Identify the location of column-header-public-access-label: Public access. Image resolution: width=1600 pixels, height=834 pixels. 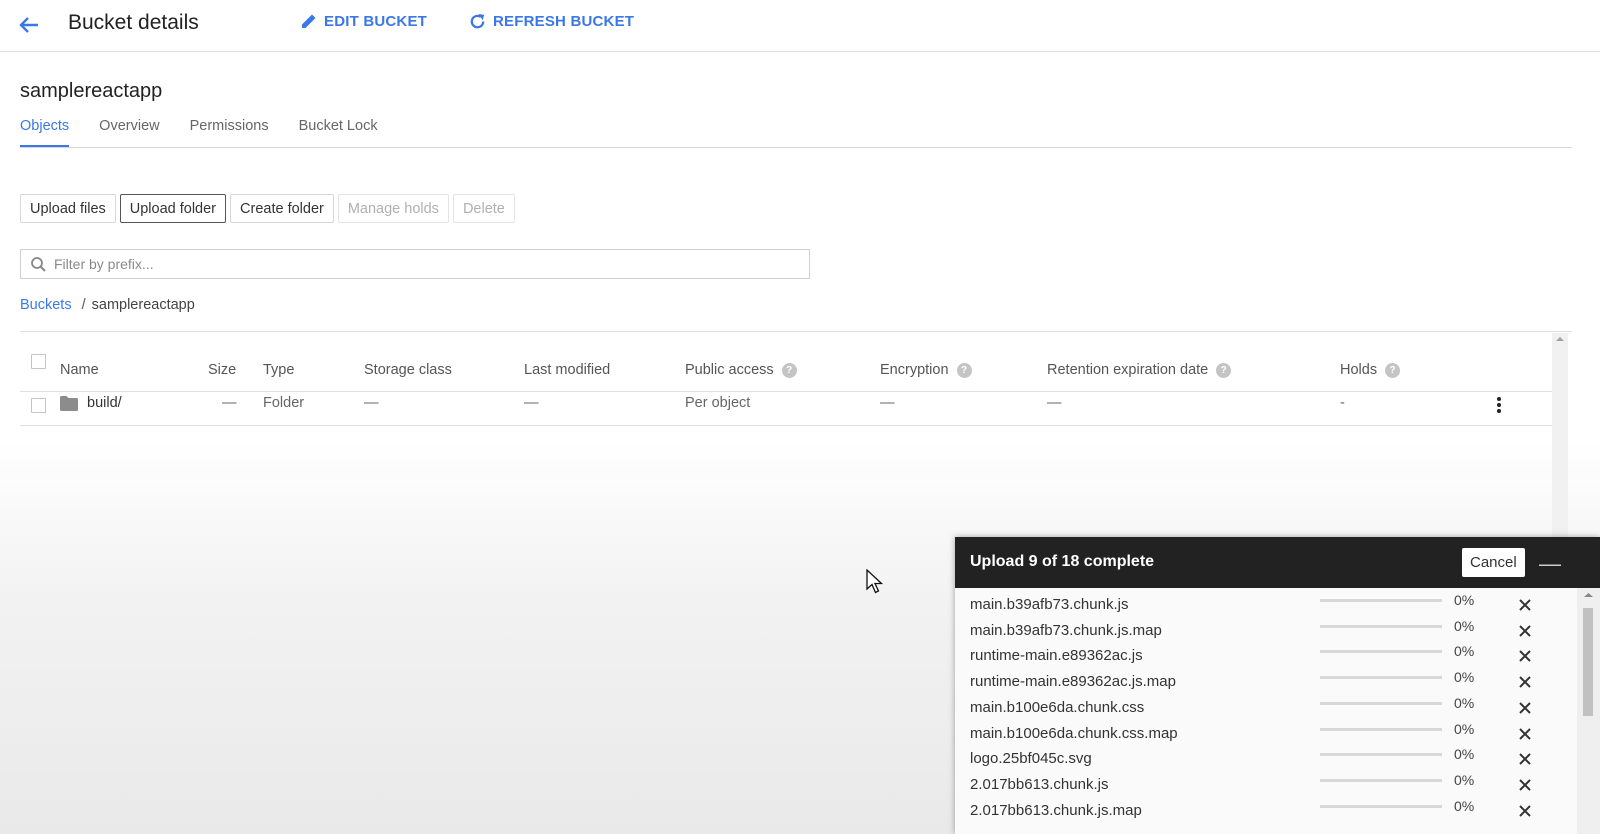
(729, 370).